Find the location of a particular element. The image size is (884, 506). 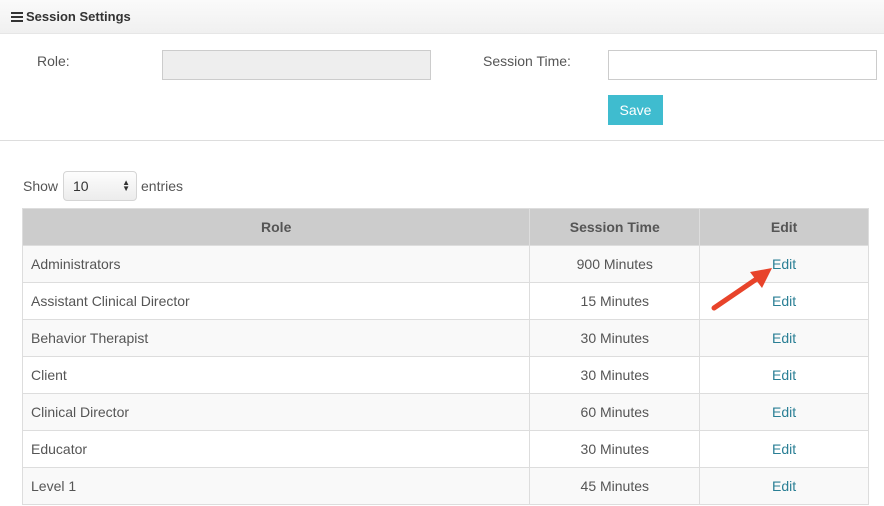

role-label: Role: is located at coordinates (53, 61).